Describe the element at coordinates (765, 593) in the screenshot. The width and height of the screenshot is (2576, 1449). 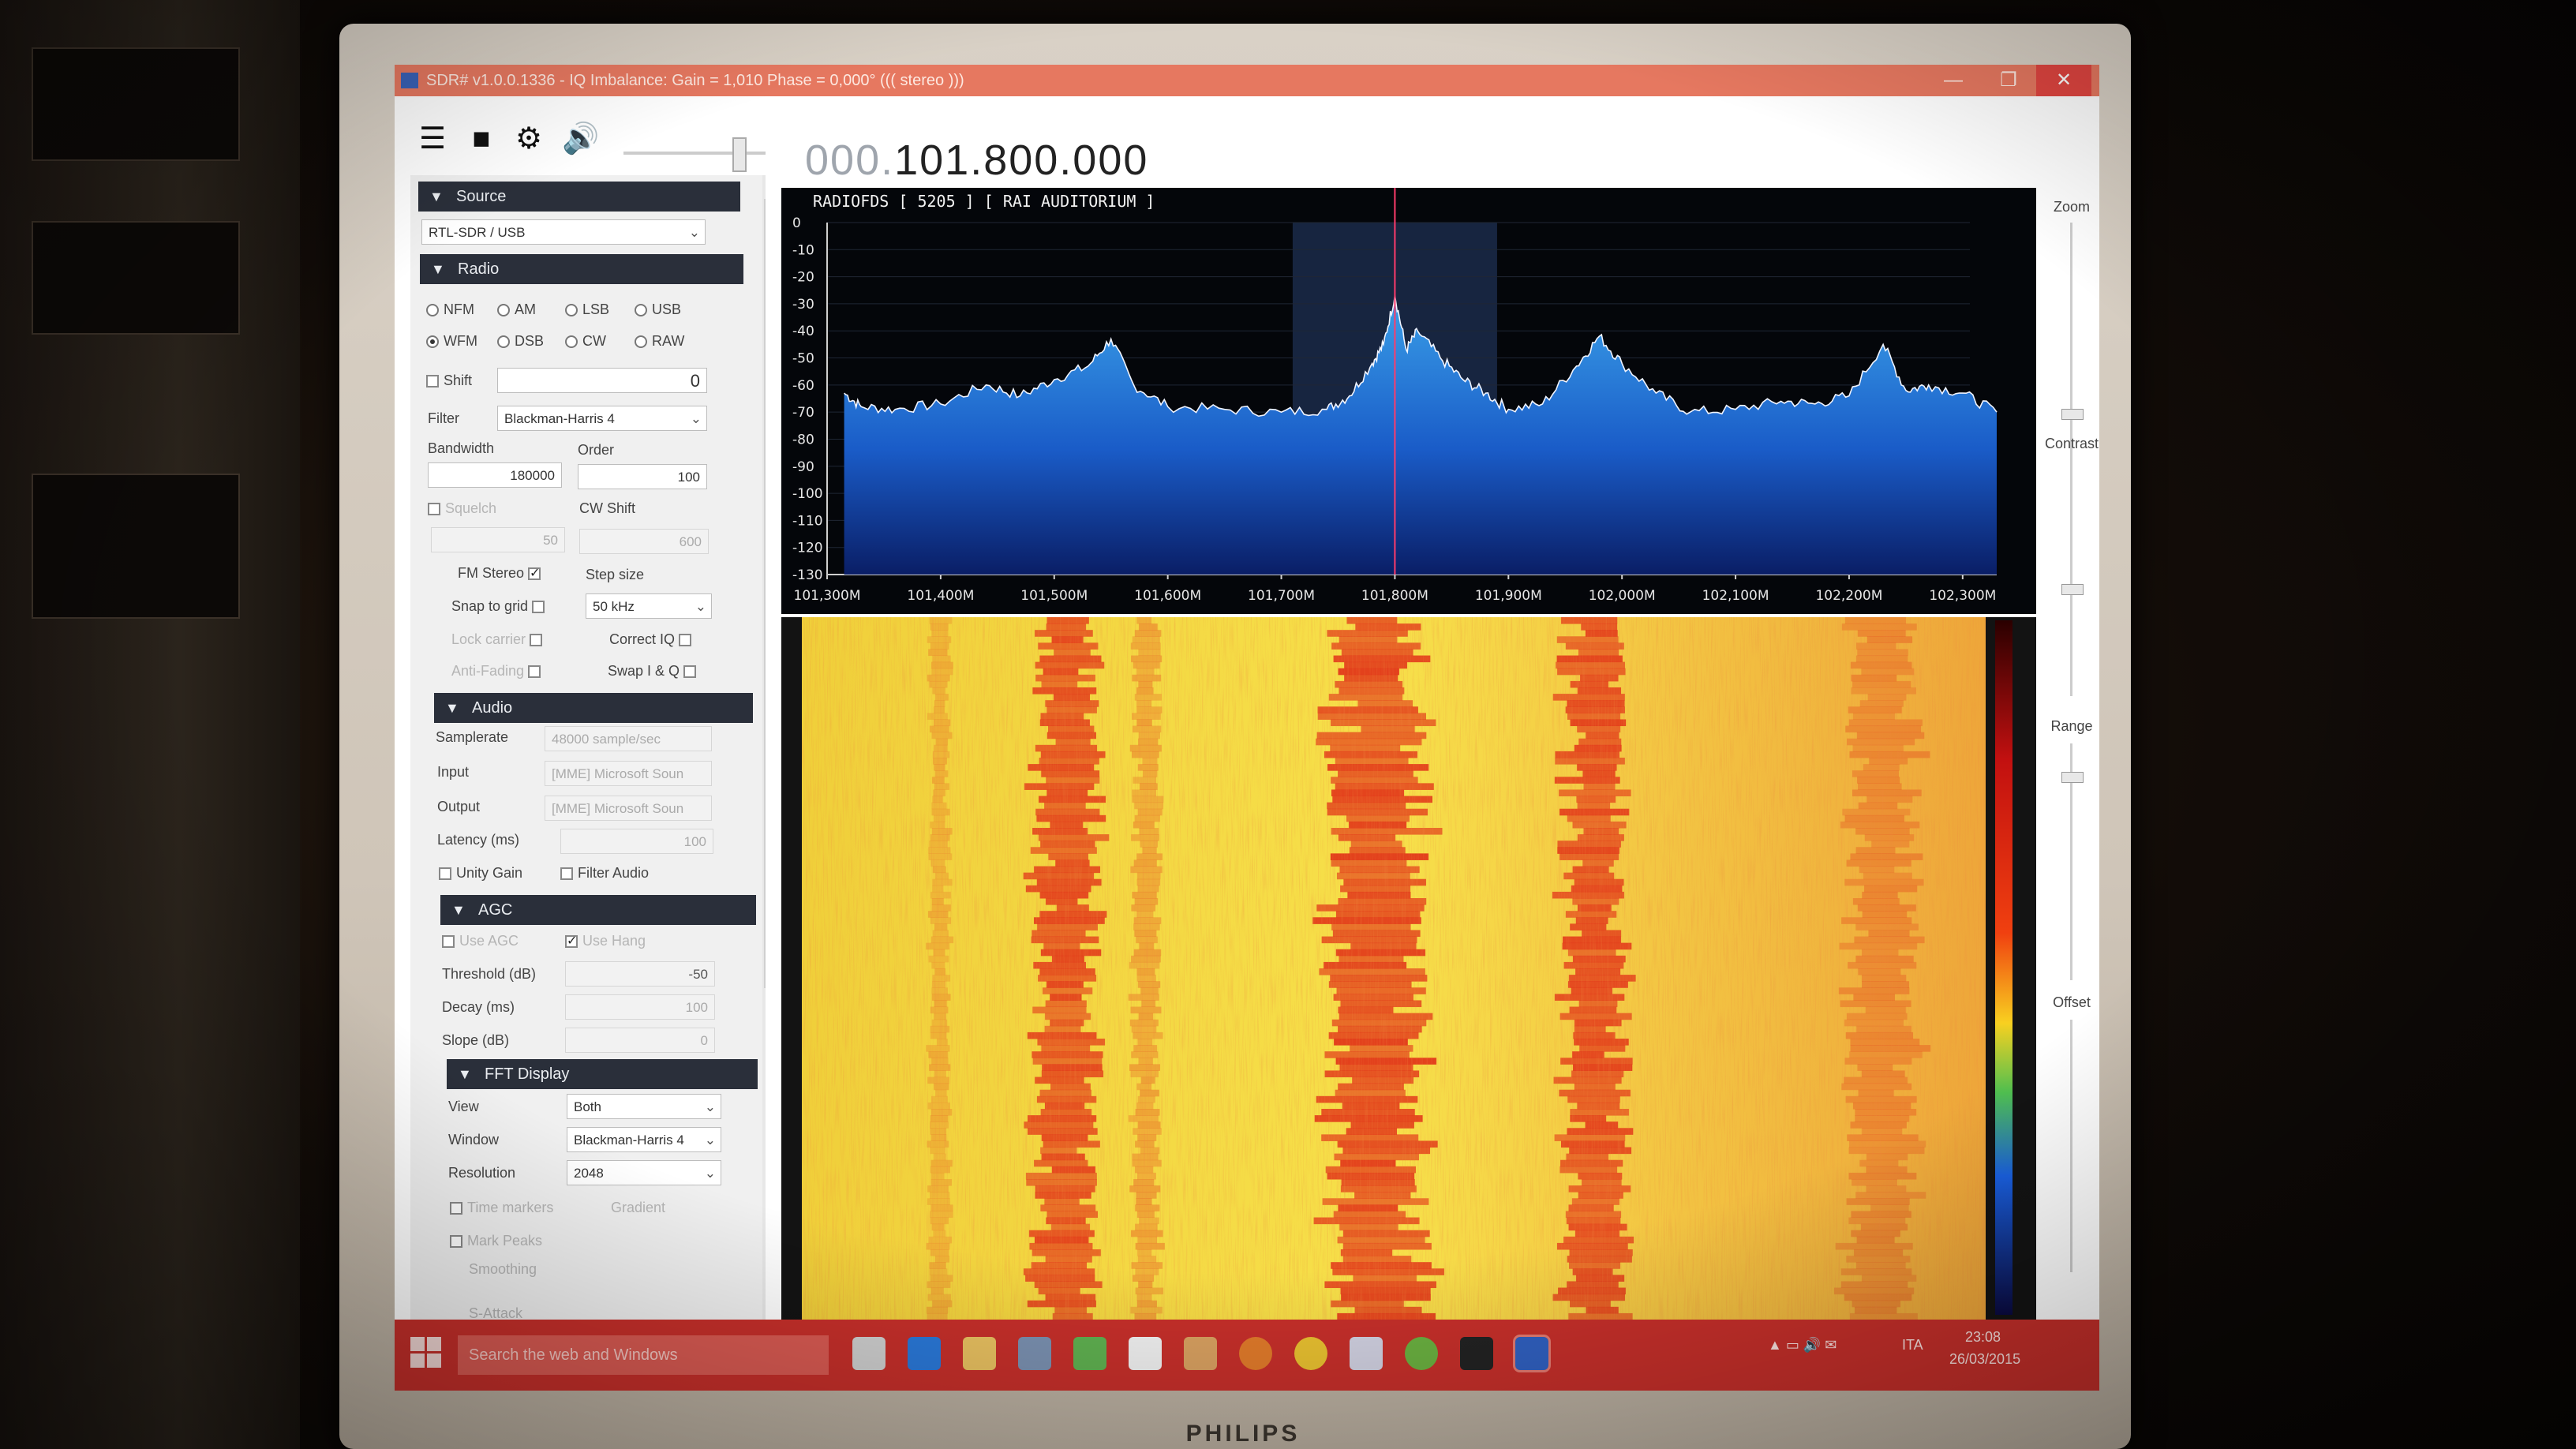
I see `scrollbar-thumb` at that location.